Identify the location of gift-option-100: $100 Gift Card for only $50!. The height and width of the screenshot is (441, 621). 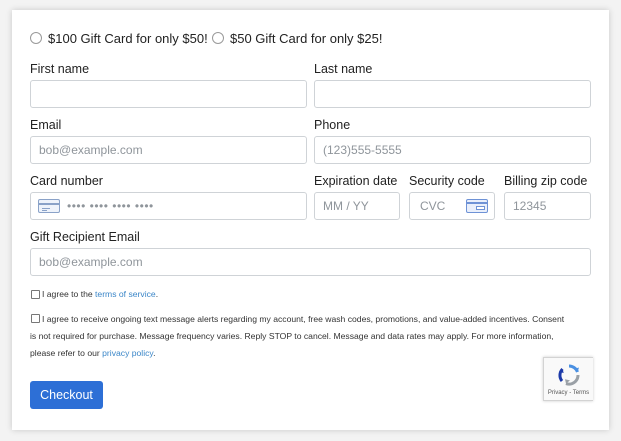
(119, 38).